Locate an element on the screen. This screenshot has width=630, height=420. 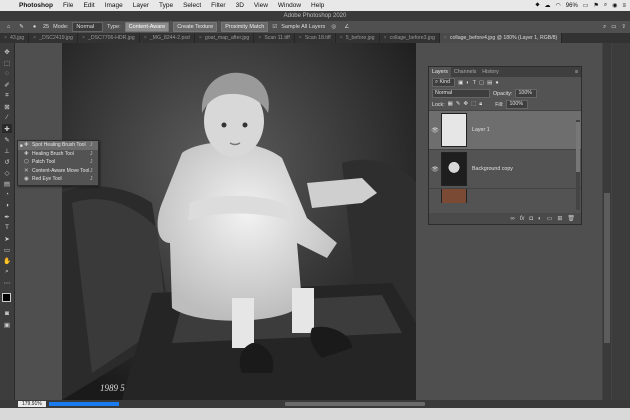
clone-stamp-tool-icon: ⊥ is located at coordinates (7, 150).